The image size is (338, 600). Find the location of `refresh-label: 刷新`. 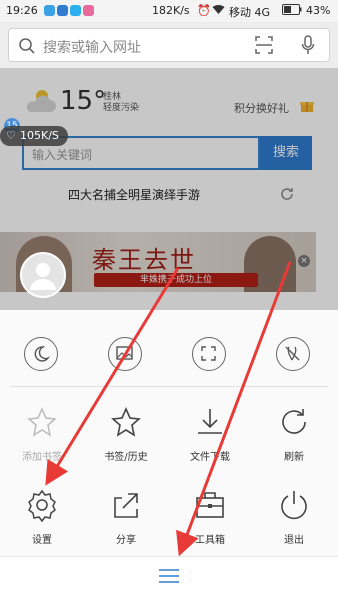

refresh-label: 刷新 is located at coordinates (294, 457).